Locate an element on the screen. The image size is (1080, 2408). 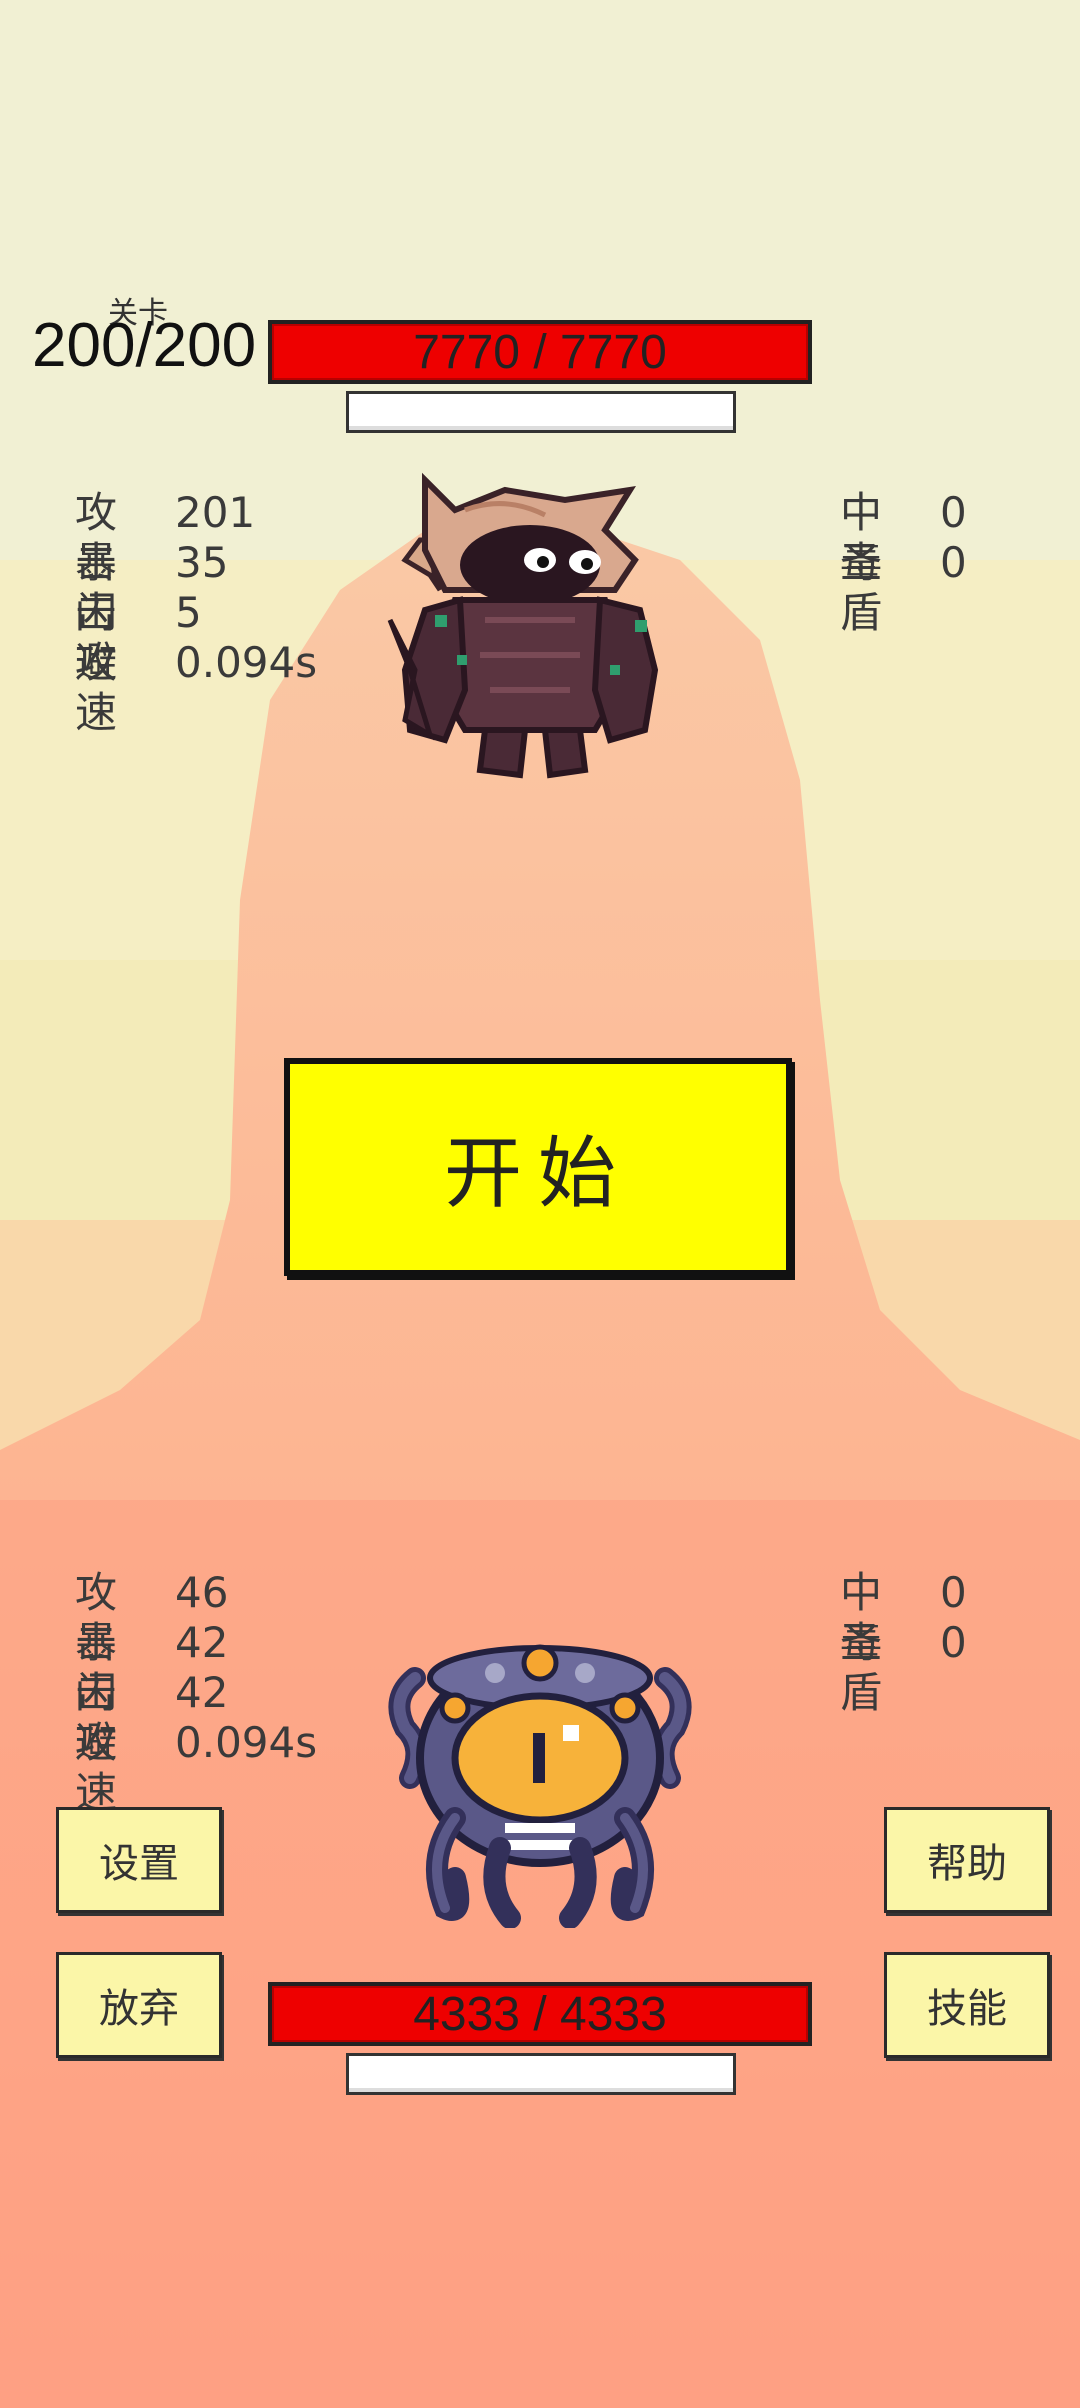
enemy-hp-text: 7770 / 7770 is located at coordinates (540, 352).